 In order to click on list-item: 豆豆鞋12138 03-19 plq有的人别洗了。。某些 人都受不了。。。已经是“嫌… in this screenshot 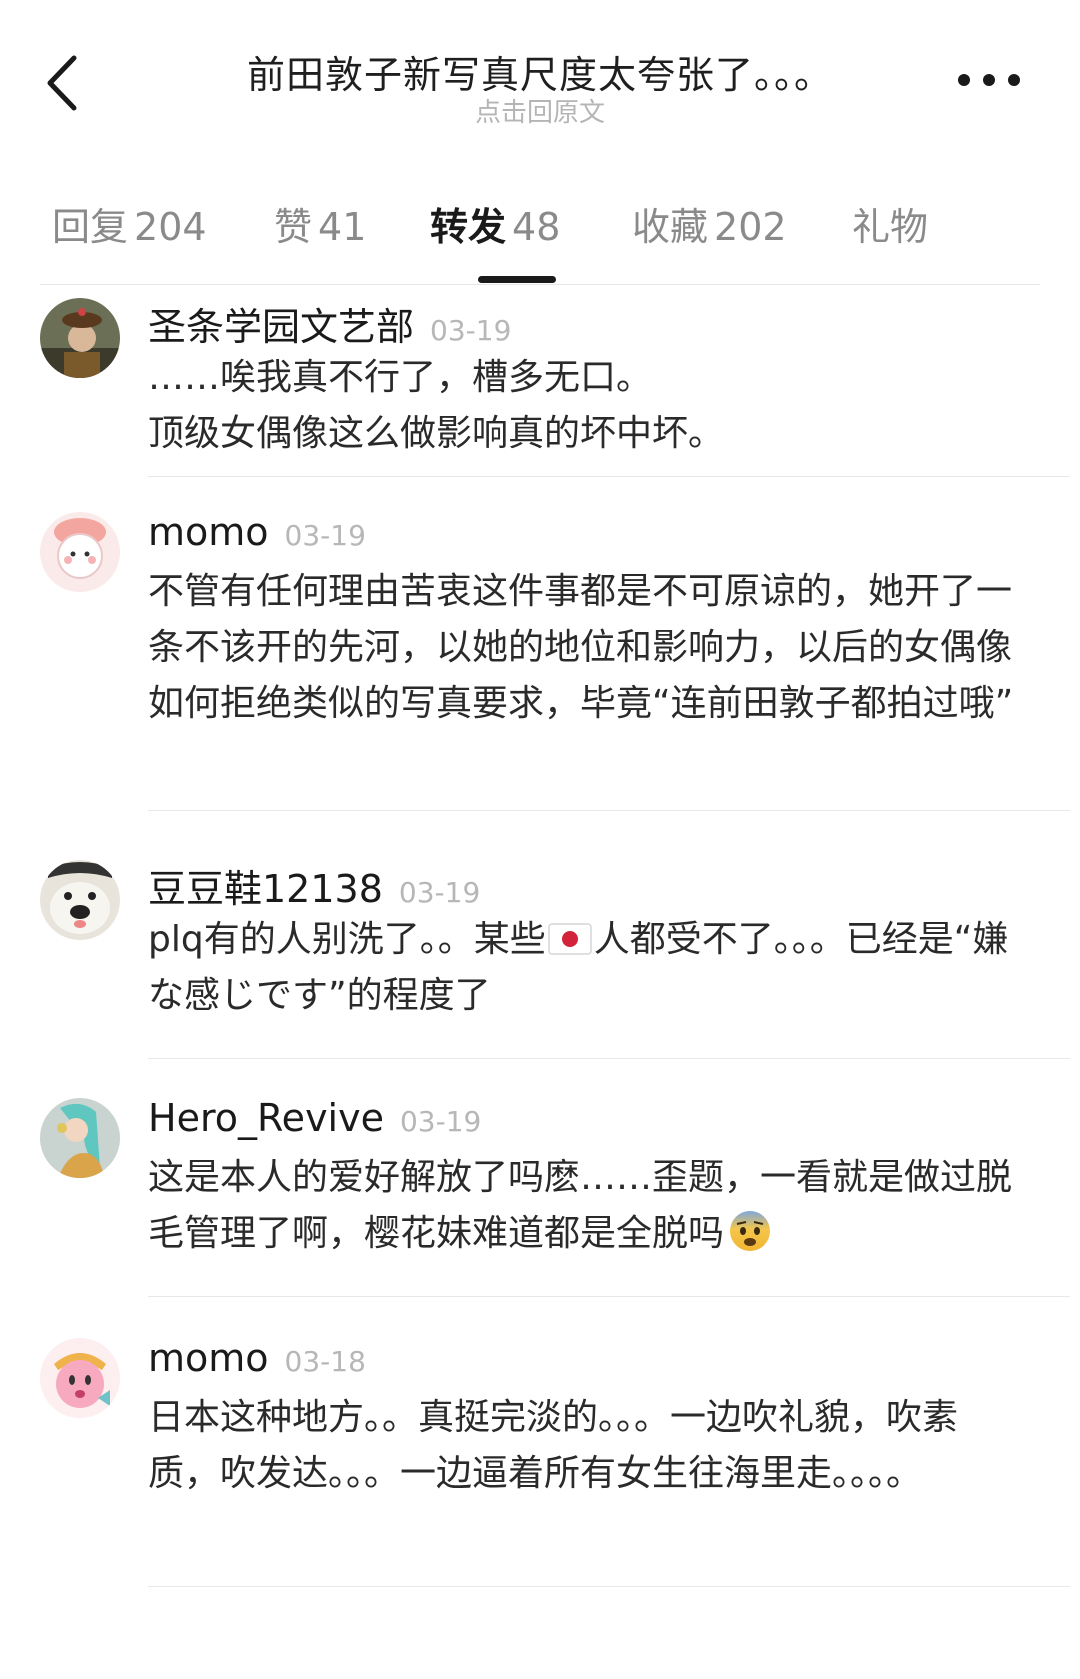, I will do `click(540, 967)`.